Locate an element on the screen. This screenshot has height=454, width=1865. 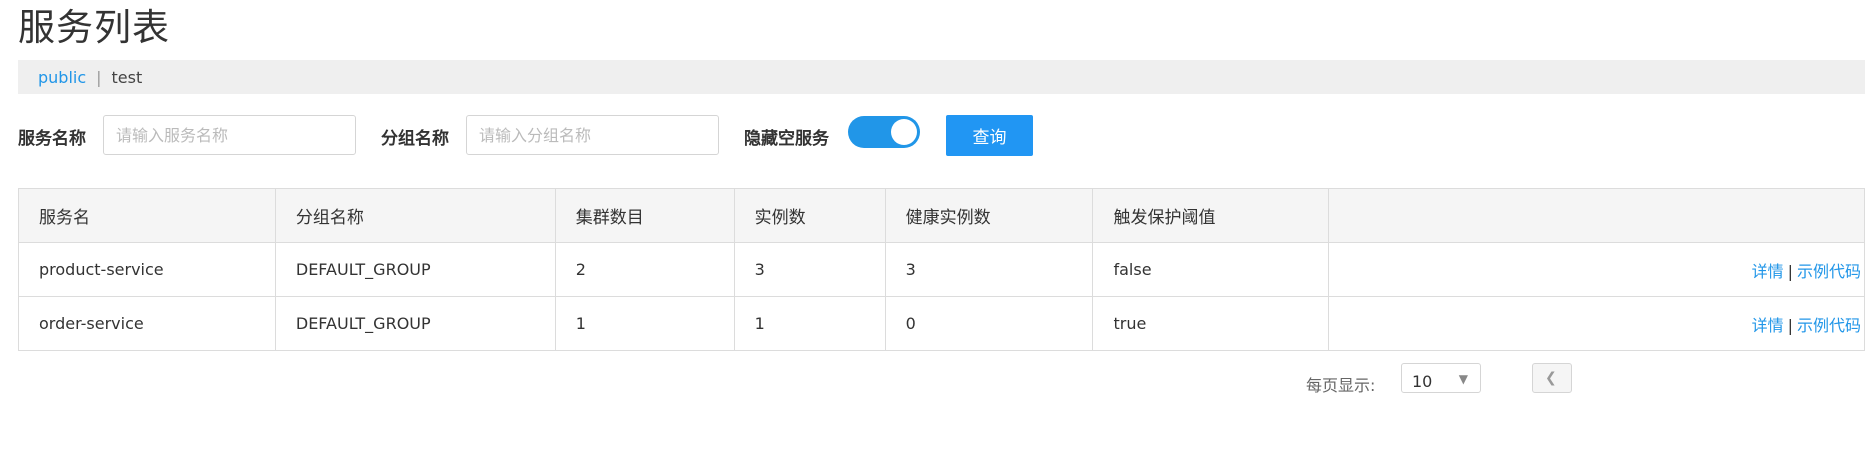
page-size-select: 10 ▼ is located at coordinates (1441, 378).